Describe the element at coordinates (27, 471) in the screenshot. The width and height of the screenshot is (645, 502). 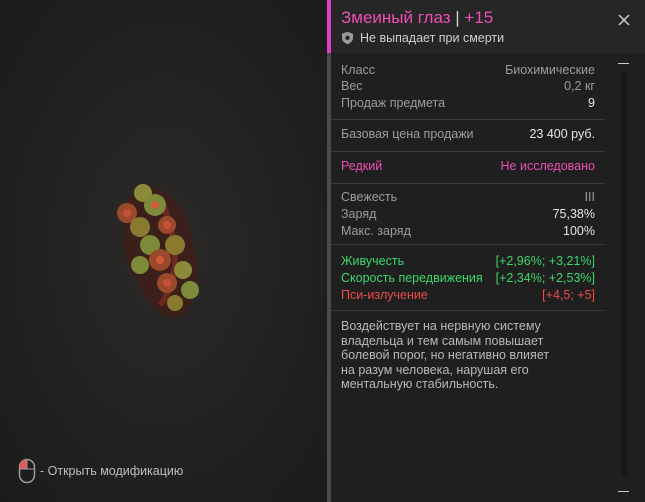
I see `mouse-icon` at that location.